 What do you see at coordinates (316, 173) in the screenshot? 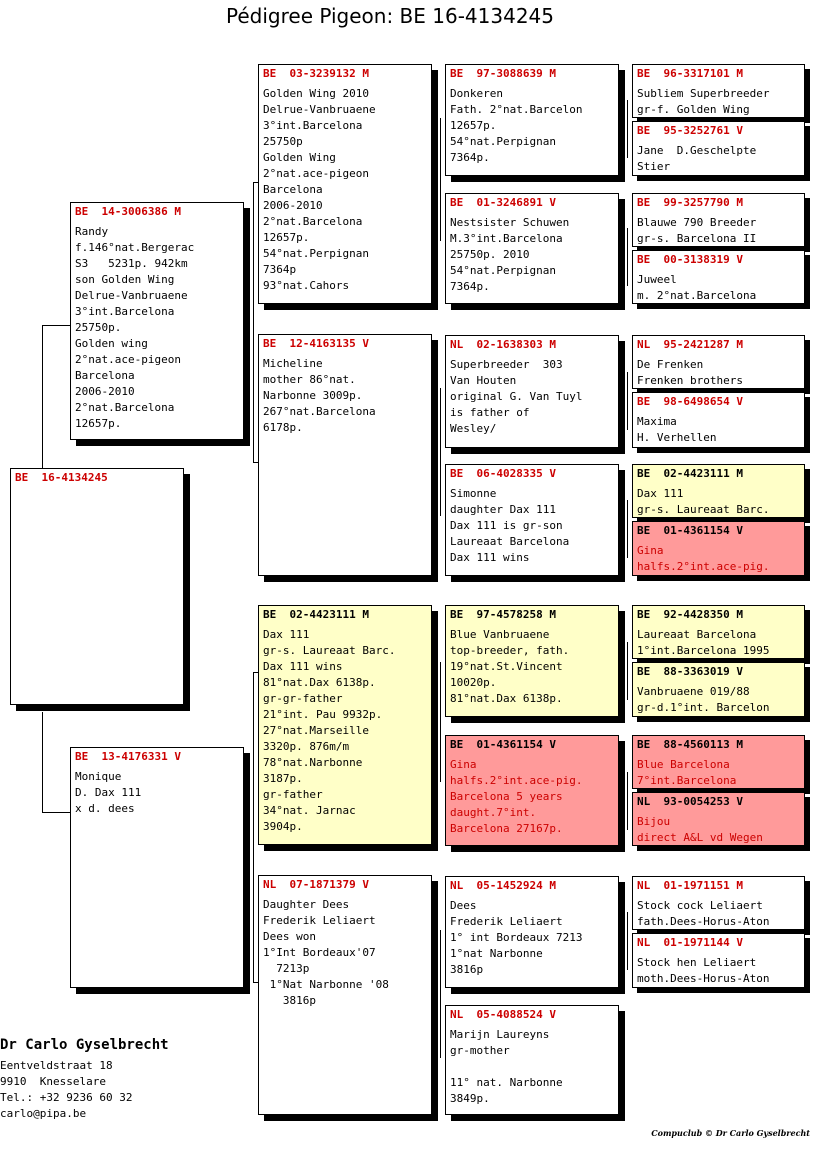
I see `detail-line: 2°nat.ace-pigeon` at bounding box center [316, 173].